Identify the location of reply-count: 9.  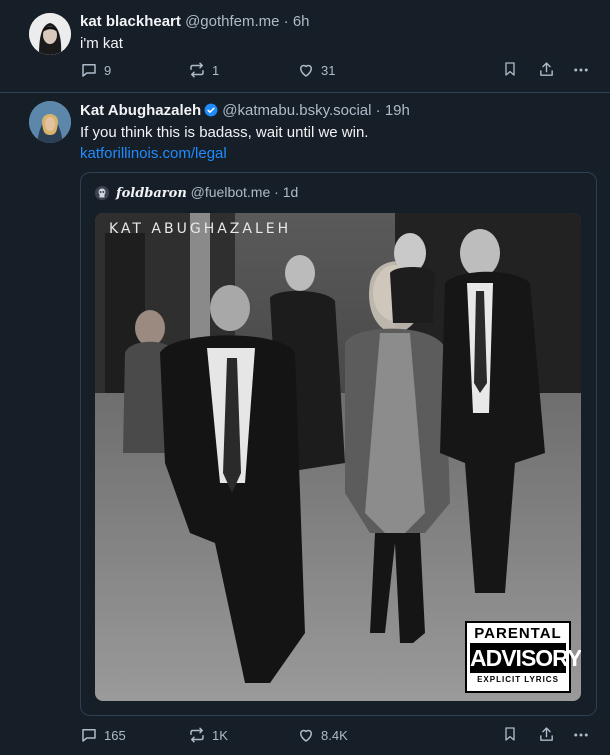
(108, 70).